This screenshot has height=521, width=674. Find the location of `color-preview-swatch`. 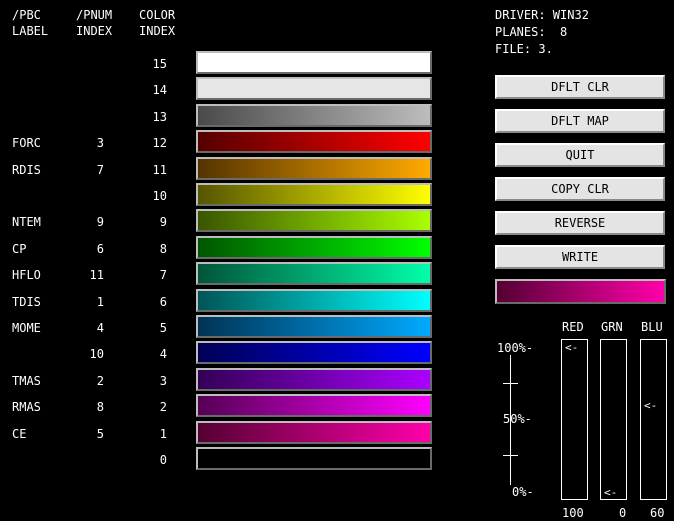

color-preview-swatch is located at coordinates (580, 291).